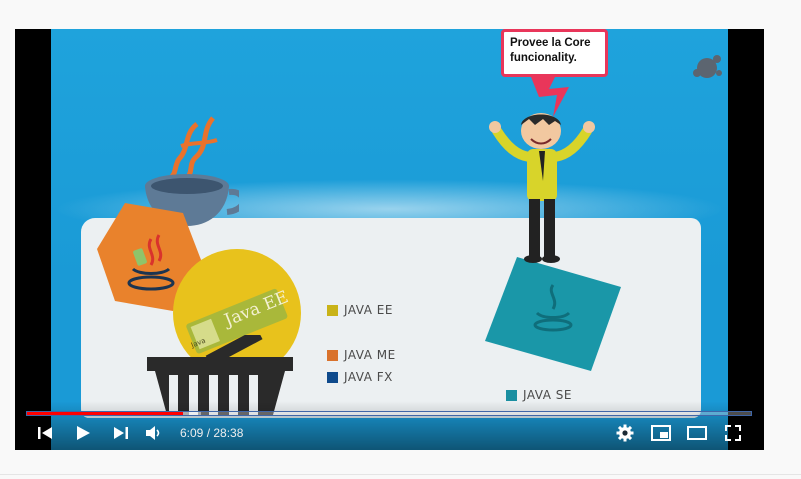  I want to click on play-button, so click(83, 433).